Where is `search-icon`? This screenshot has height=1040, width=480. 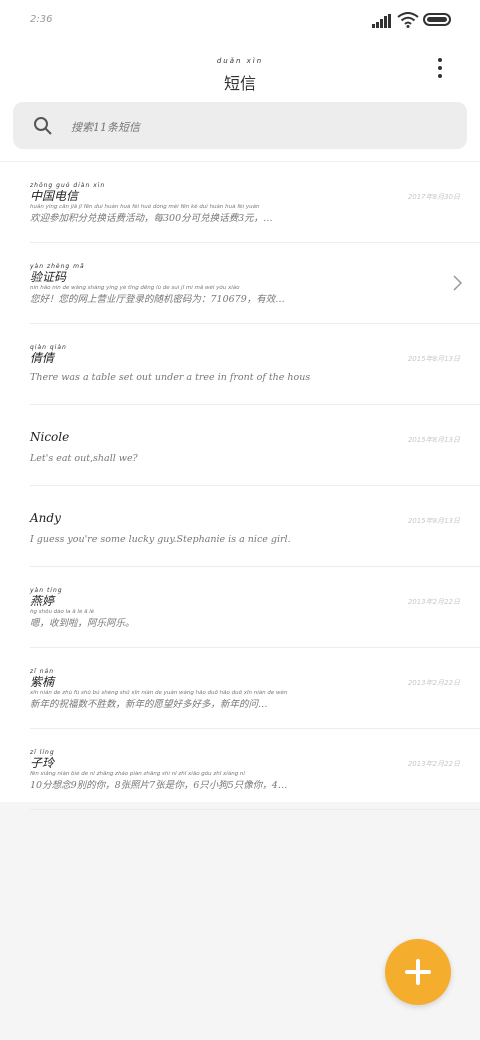
search-icon is located at coordinates (43, 126).